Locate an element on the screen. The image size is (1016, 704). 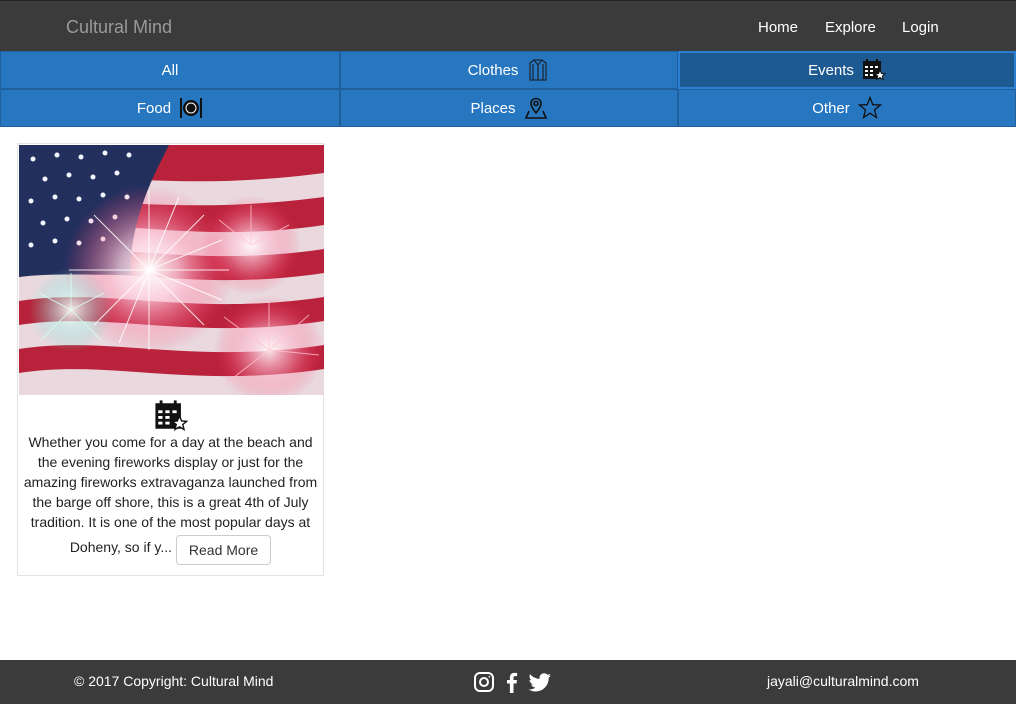
category-events: Events is located at coordinates (847, 70).